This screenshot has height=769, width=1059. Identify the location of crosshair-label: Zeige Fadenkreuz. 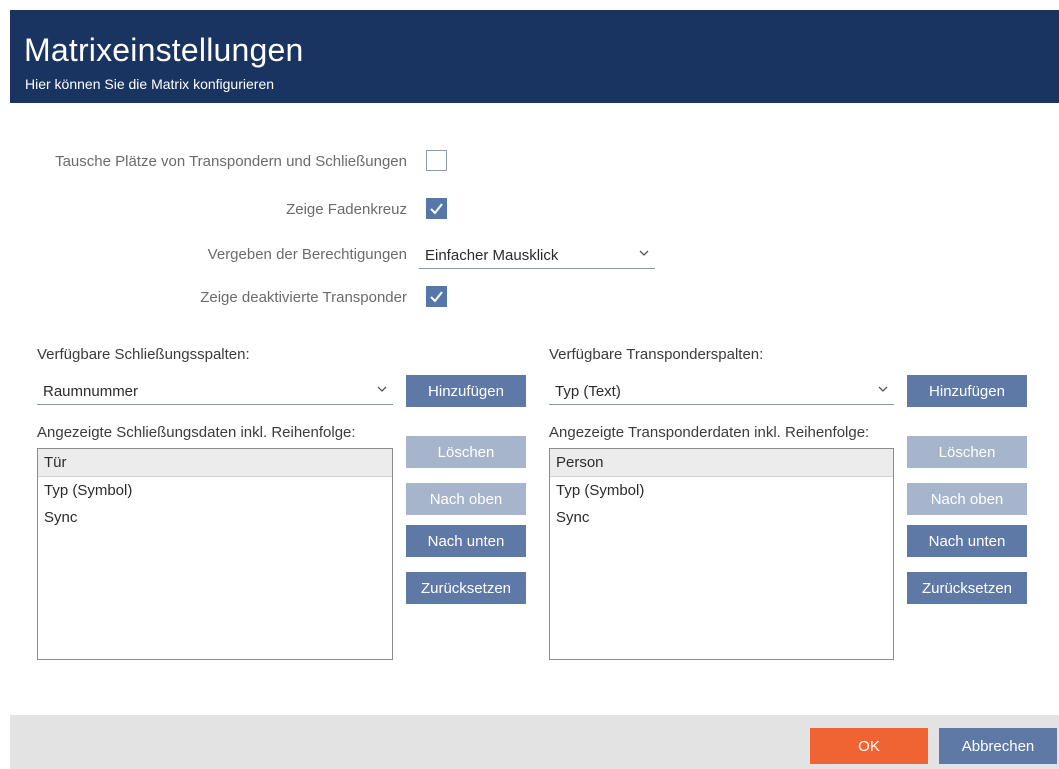
(346, 209).